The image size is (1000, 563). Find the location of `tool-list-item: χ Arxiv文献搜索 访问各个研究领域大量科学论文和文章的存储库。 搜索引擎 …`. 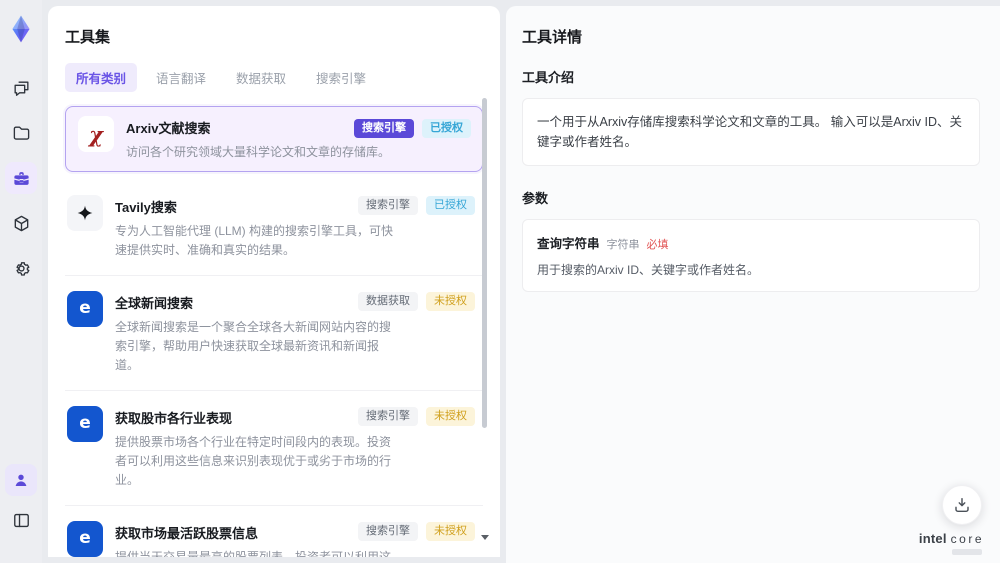

tool-list-item: χ Arxiv文献搜索 访问各个研究领域大量科学论文和文章的存储库。 搜索引擎 … is located at coordinates (274, 139).